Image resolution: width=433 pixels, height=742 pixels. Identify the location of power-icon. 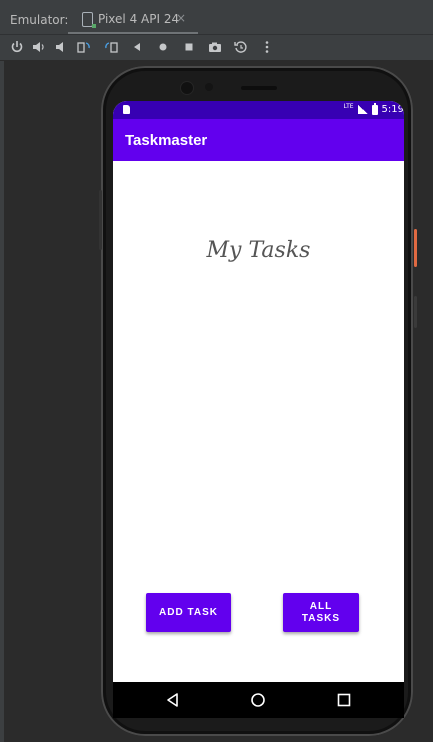
(17, 47).